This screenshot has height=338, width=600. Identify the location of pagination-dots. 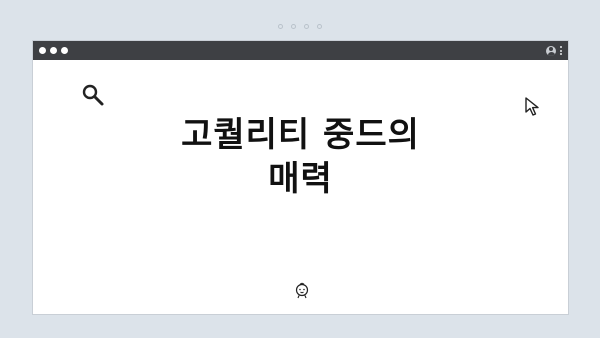
(300, 26).